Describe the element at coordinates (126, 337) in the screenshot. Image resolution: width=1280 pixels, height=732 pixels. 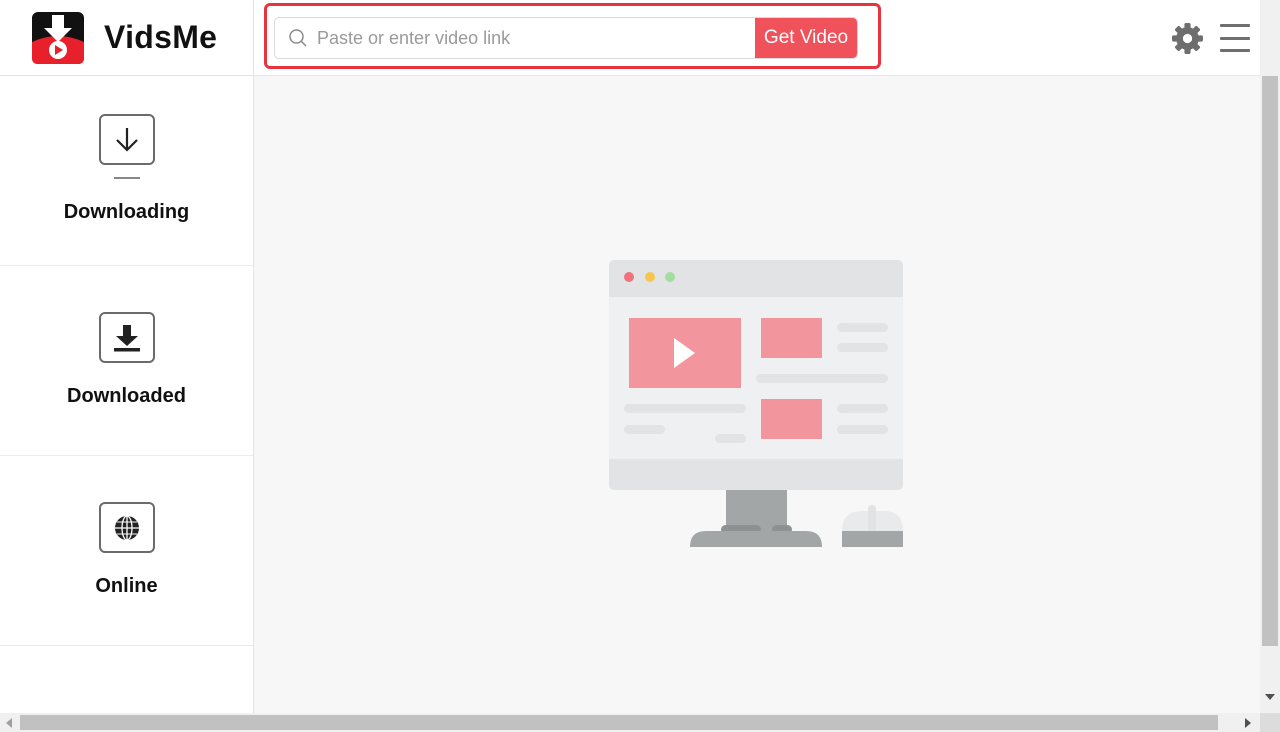
I see `download-tray-icon` at that location.